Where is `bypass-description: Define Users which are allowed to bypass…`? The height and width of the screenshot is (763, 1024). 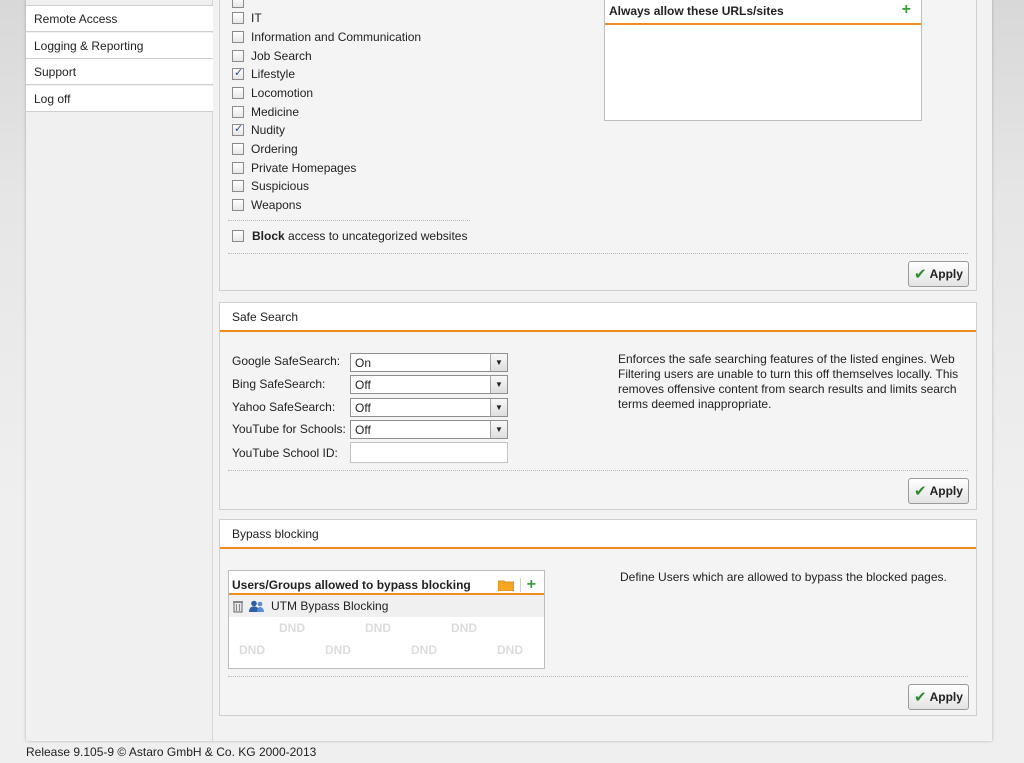
bypass-description: Define Users which are allowed to bypass… is located at coordinates (783, 577).